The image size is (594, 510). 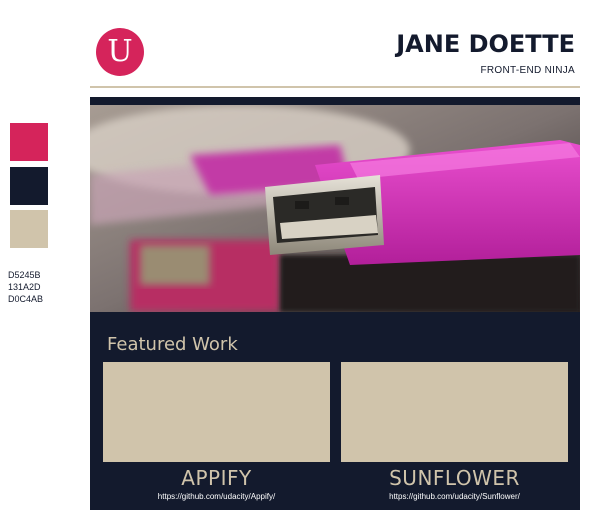 I want to click on udacity-logo: U, so click(x=120, y=52).